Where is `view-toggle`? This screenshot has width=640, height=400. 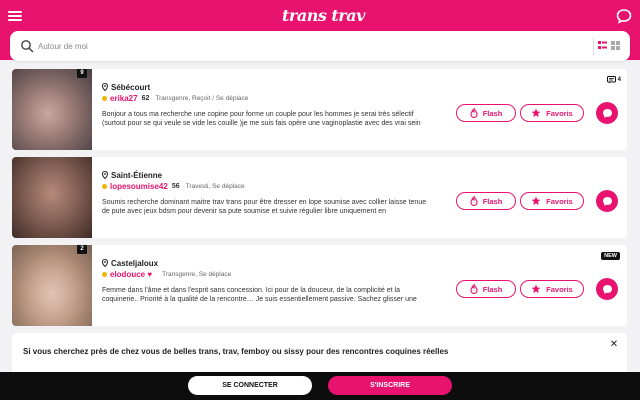
view-toggle is located at coordinates (610, 46).